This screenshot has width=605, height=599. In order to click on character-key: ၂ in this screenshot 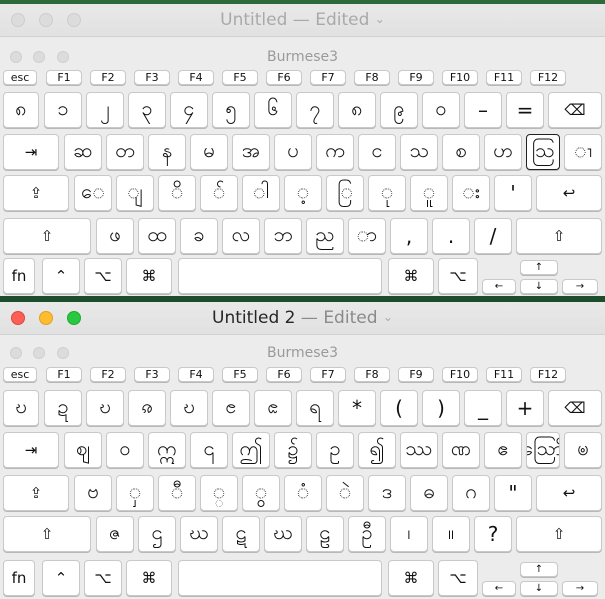, I will do `click(105, 110)`.